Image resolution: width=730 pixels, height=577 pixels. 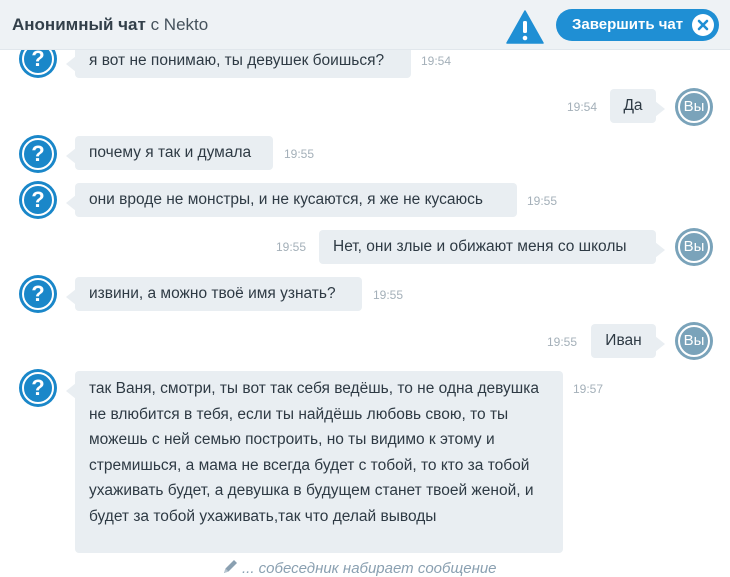 I want to click on message-text: Иван, so click(x=623, y=340).